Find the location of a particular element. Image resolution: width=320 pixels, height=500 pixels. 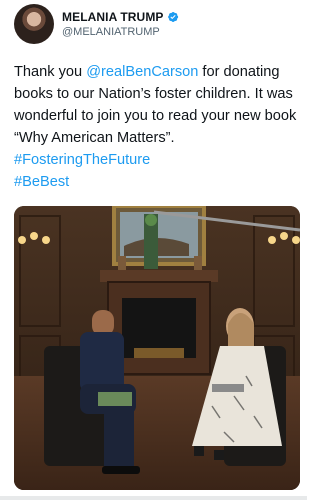

tweet-header: MELANIA TRUMP @MELANIATRUMP is located at coordinates (154, 24).